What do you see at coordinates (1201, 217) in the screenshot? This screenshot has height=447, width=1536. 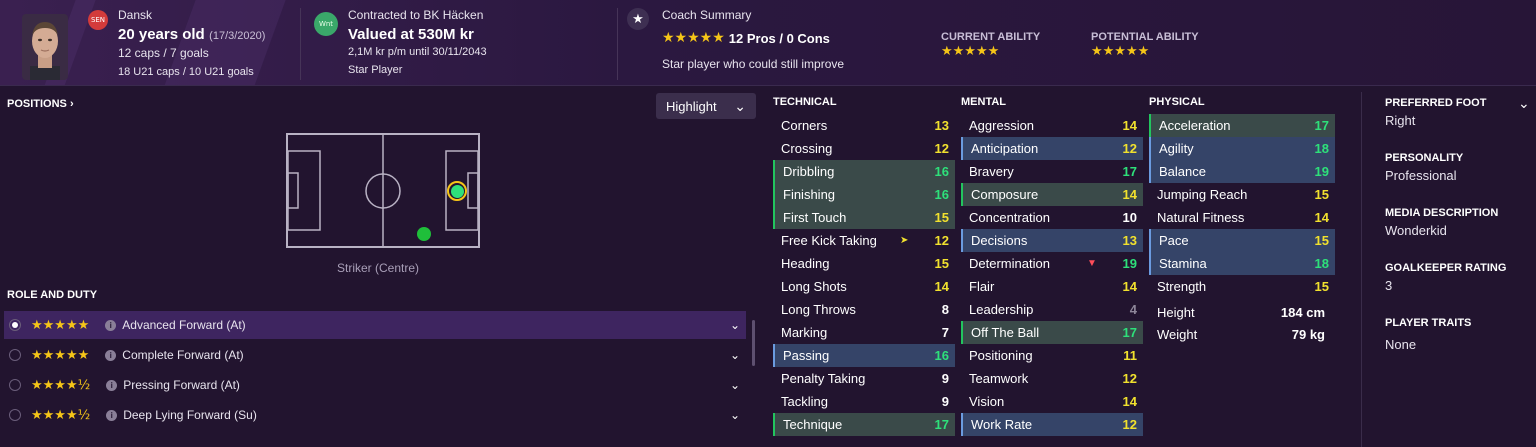 I see `attribute-name: Natural Fitness` at bounding box center [1201, 217].